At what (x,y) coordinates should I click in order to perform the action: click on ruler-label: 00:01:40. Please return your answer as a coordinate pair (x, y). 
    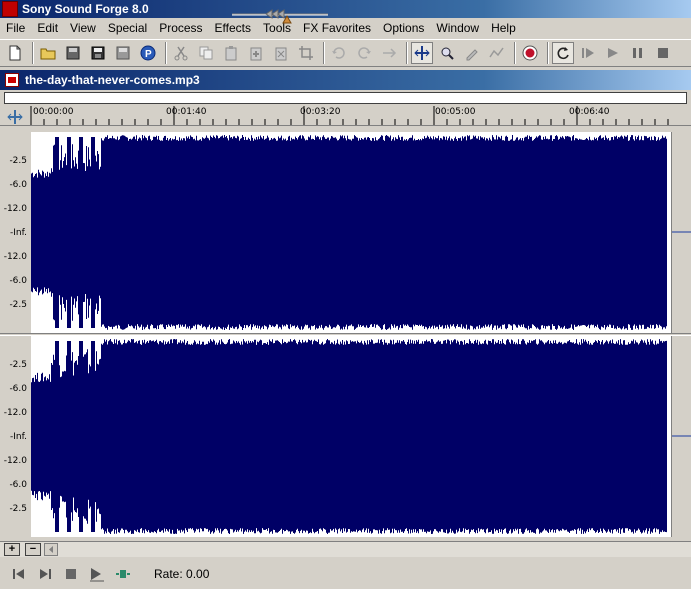
    Looking at the image, I should click on (186, 112).